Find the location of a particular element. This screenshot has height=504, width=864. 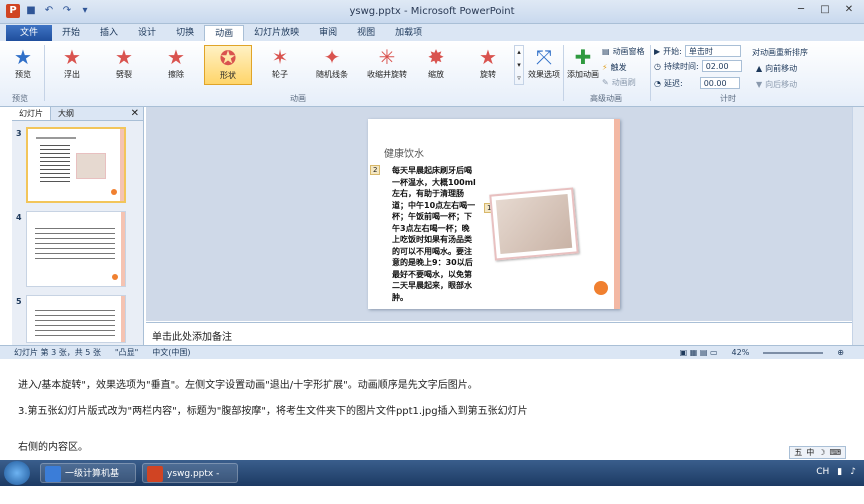

anim-grow-turn: ✳ 收缩并旋转 is located at coordinates (387, 65).